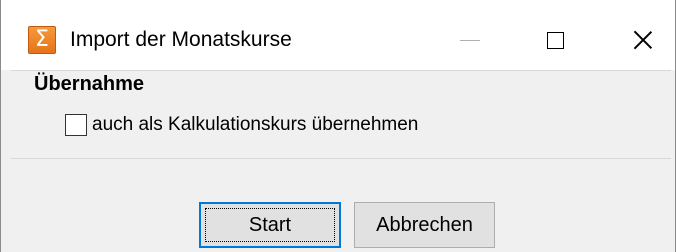 The height and width of the screenshot is (252, 676). What do you see at coordinates (341, 158) in the screenshot?
I see `group-divider-bottom` at bounding box center [341, 158].